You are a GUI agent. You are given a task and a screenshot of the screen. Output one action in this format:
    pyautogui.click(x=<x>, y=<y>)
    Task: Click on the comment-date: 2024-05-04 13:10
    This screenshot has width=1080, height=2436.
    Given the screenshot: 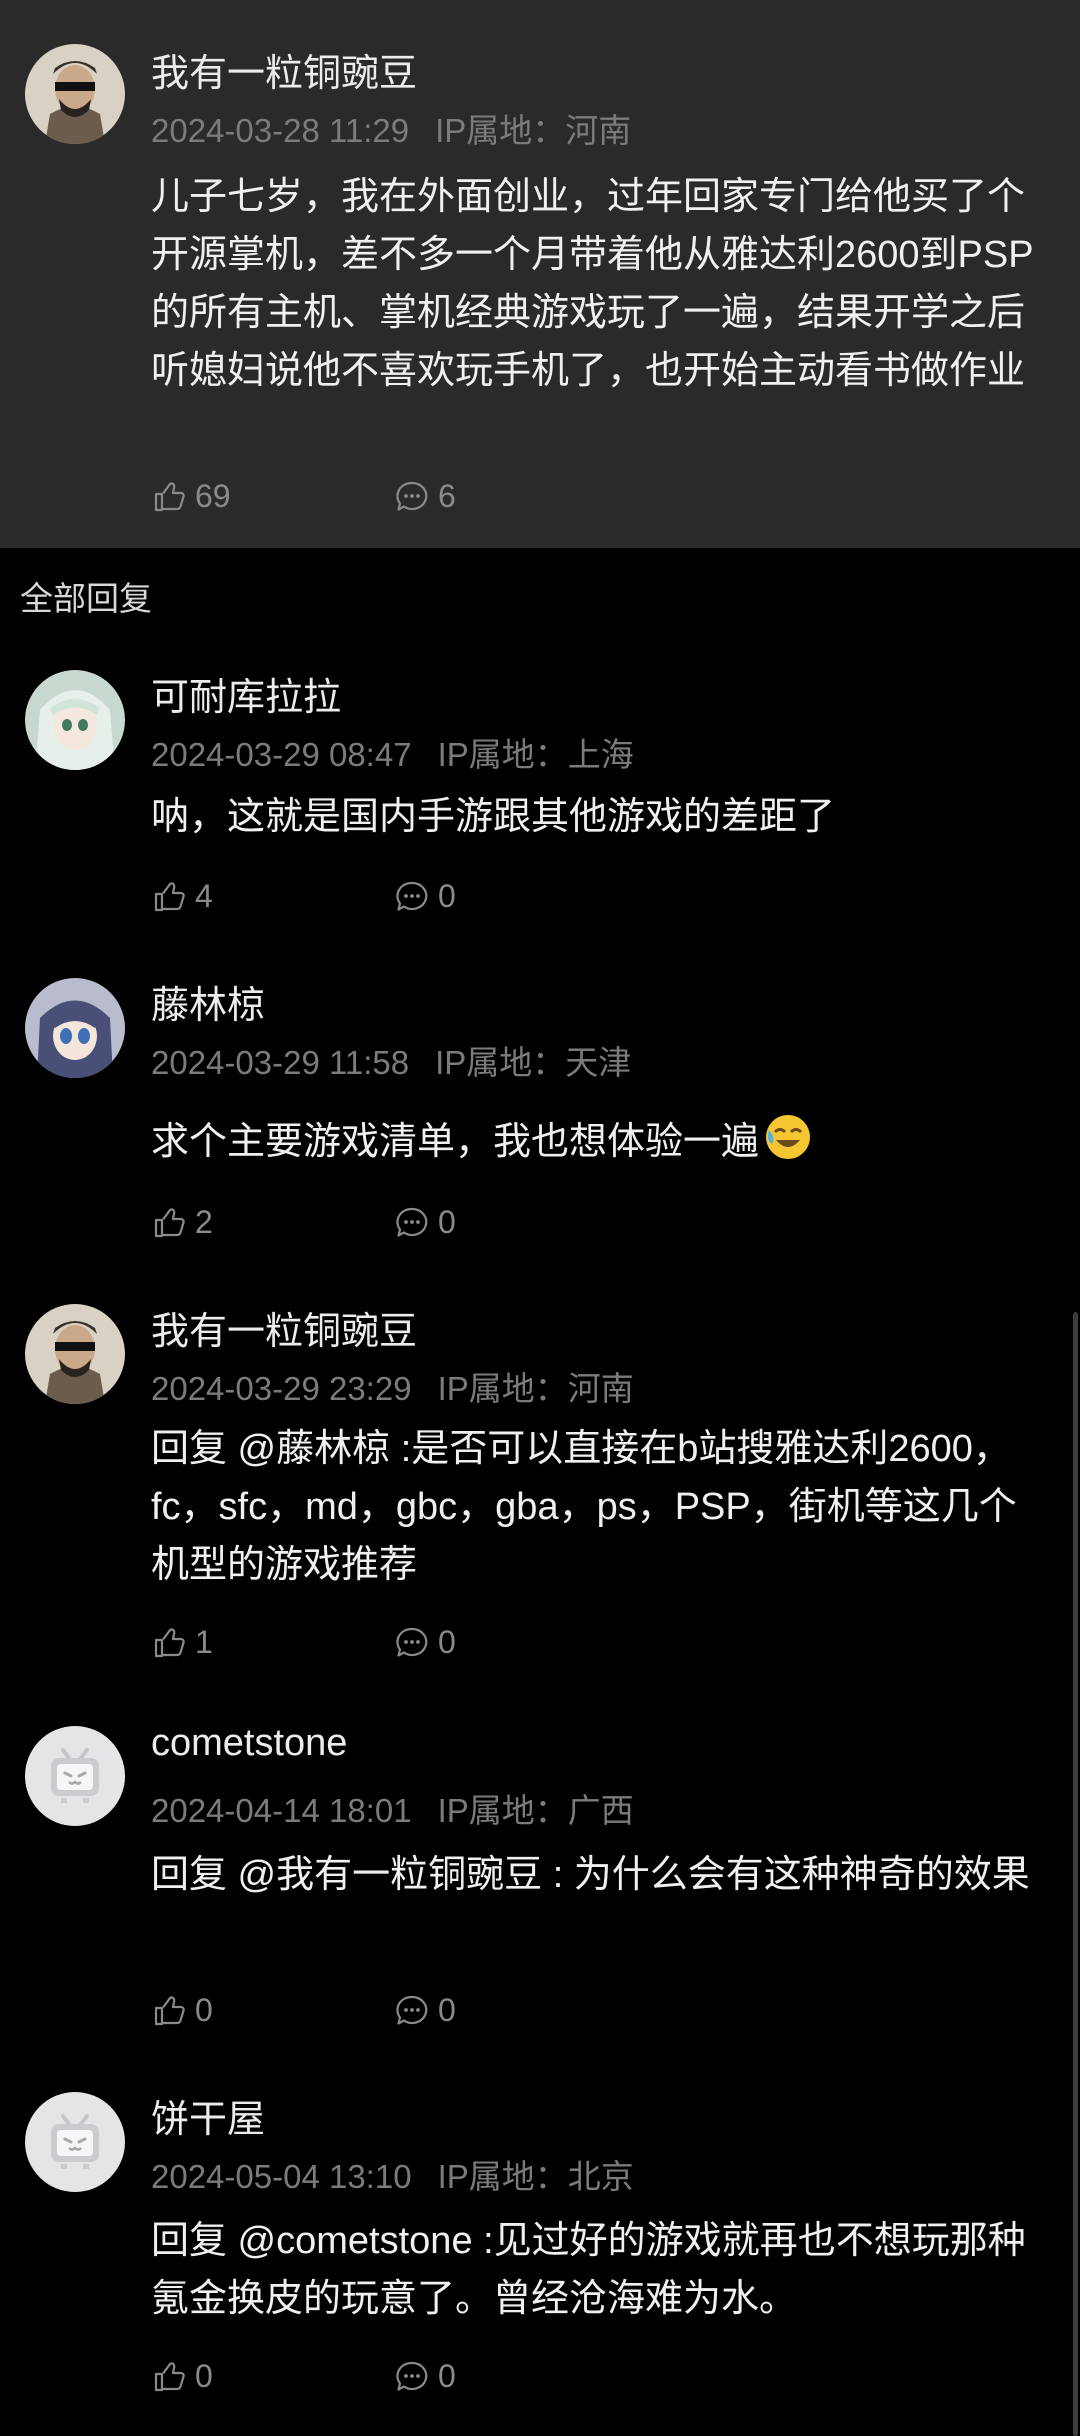 What is the action you would take?
    pyautogui.click(x=281, y=2176)
    